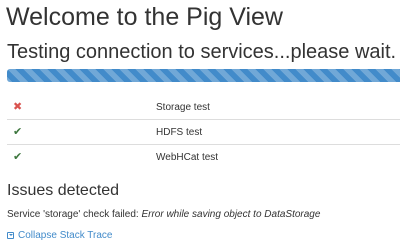 This screenshot has width=400, height=245. What do you see at coordinates (63, 190) in the screenshot?
I see `issues-heading: Issues detected` at bounding box center [63, 190].